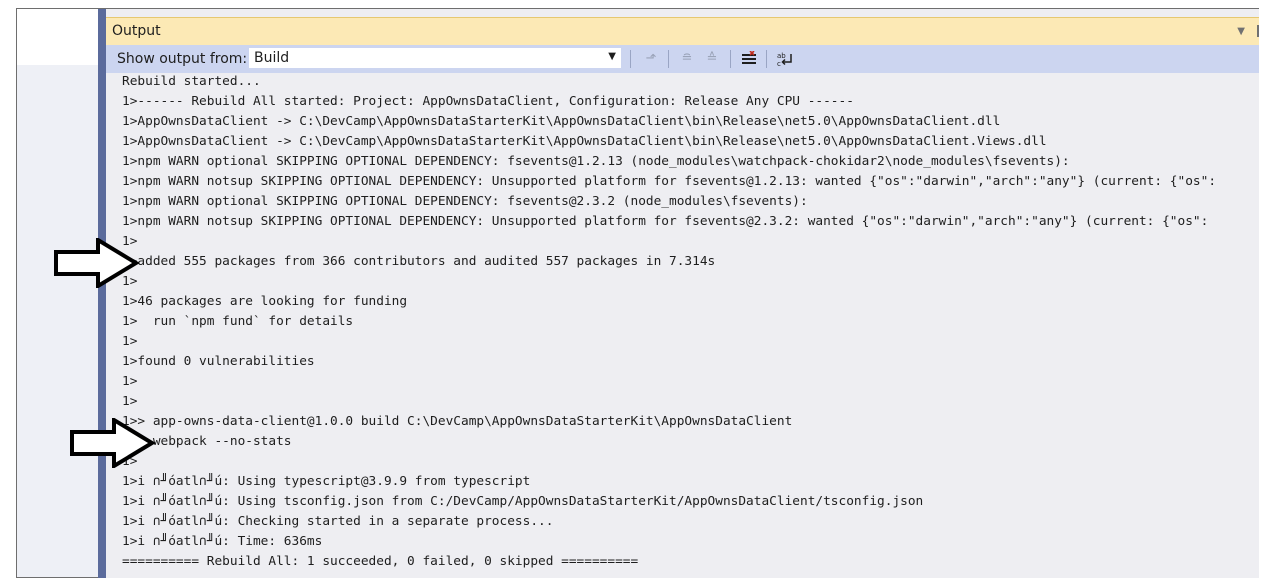 This screenshot has width=1267, height=586. Describe the element at coordinates (57, 321) in the screenshot. I see `editor-gutter` at that location.